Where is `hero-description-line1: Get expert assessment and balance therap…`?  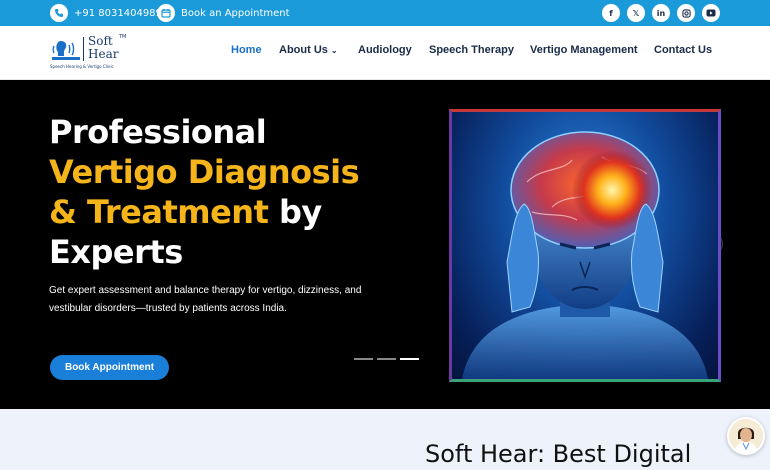 hero-description-line1: Get expert assessment and balance therap… is located at coordinates (205, 290).